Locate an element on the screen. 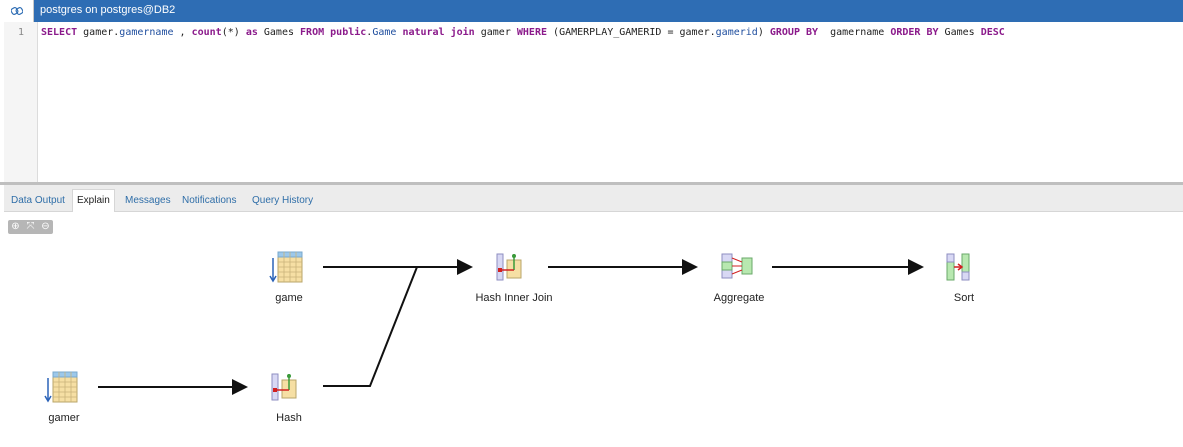  hash-join-icon is located at coordinates (509, 267).